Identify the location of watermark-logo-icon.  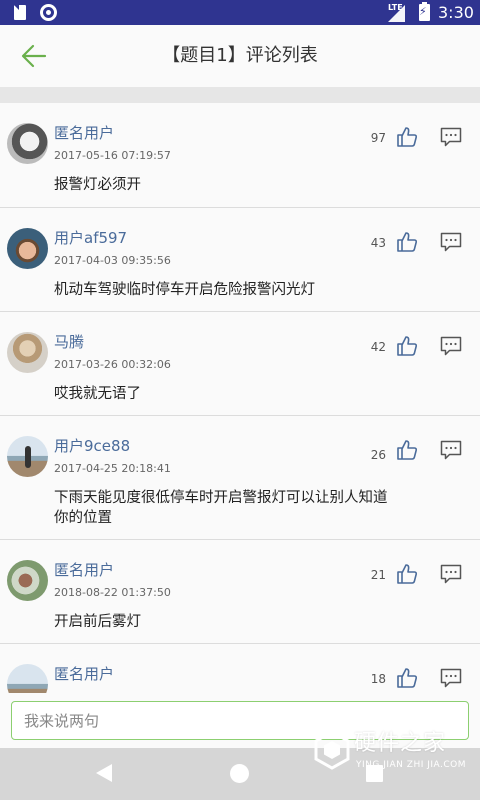
(332, 750).